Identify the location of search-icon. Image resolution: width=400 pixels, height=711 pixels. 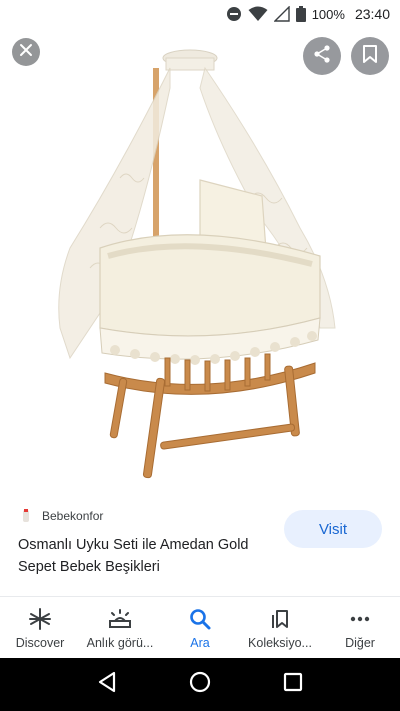
(200, 619).